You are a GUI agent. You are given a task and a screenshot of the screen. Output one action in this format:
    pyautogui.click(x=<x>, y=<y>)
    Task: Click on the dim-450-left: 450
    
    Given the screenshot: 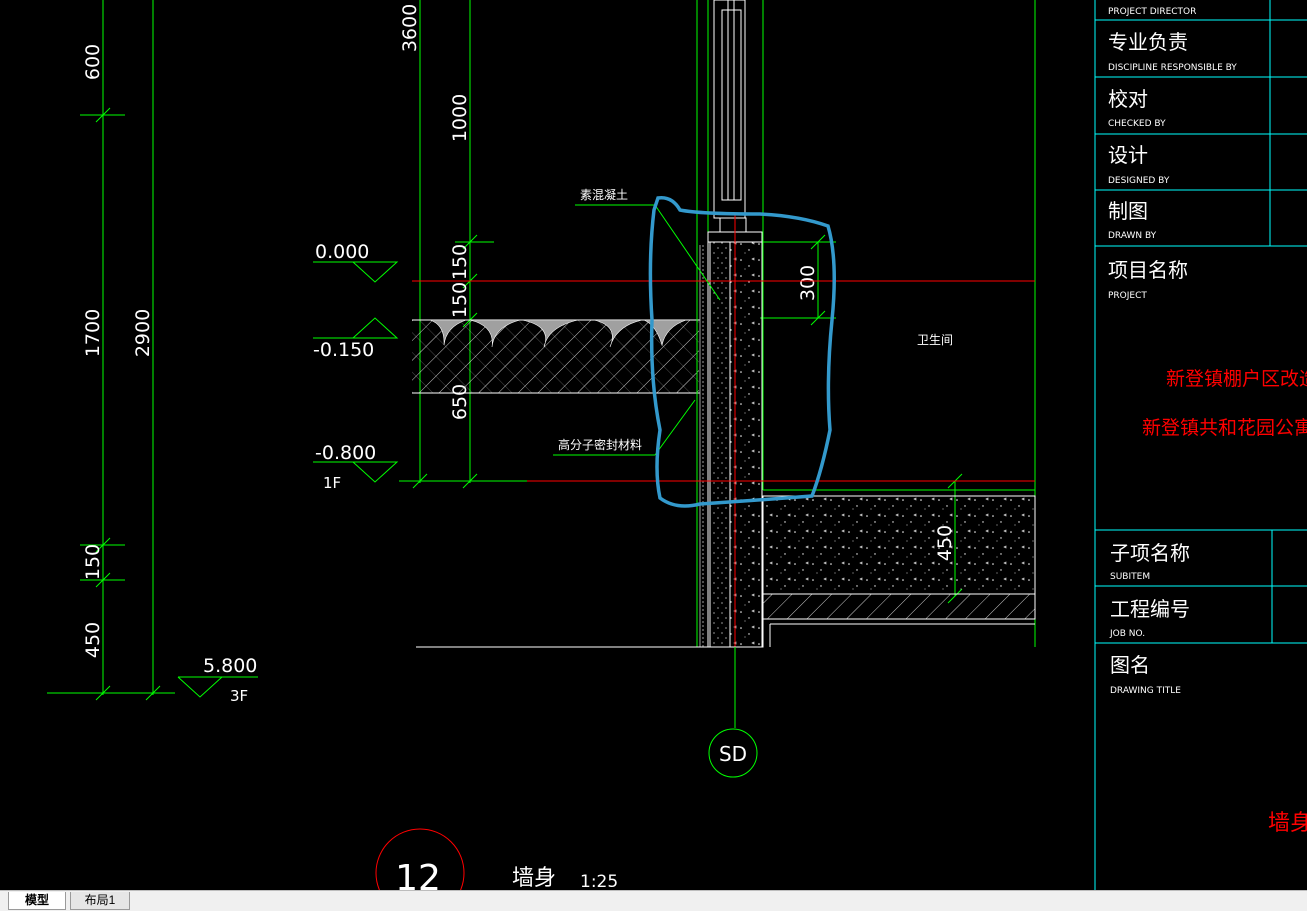 What is the action you would take?
    pyautogui.click(x=93, y=640)
    